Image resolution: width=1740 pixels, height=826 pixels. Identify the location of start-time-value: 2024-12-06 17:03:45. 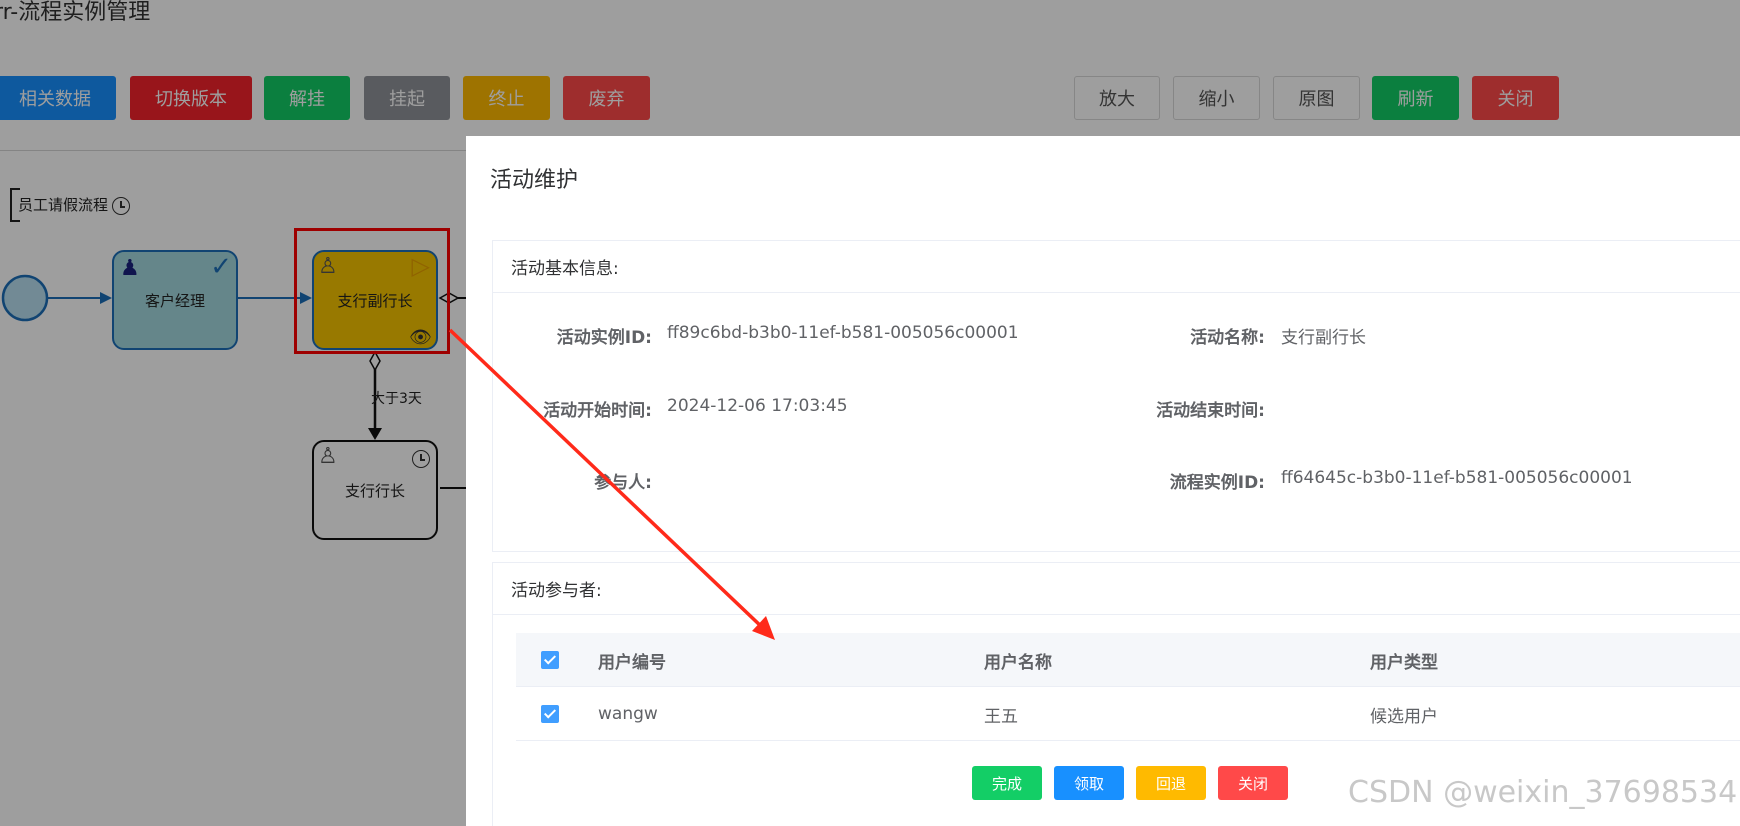
(757, 406).